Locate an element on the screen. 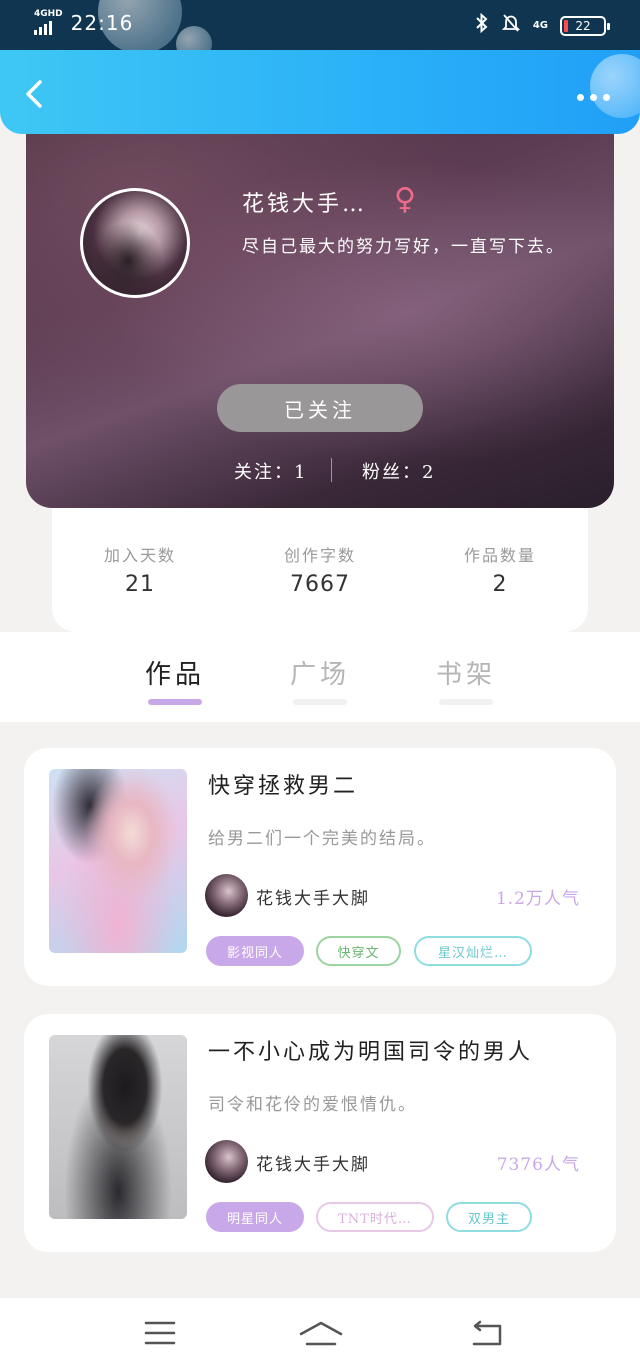 This screenshot has height=1372, width=640. following-count: 关注：1 is located at coordinates (270, 471).